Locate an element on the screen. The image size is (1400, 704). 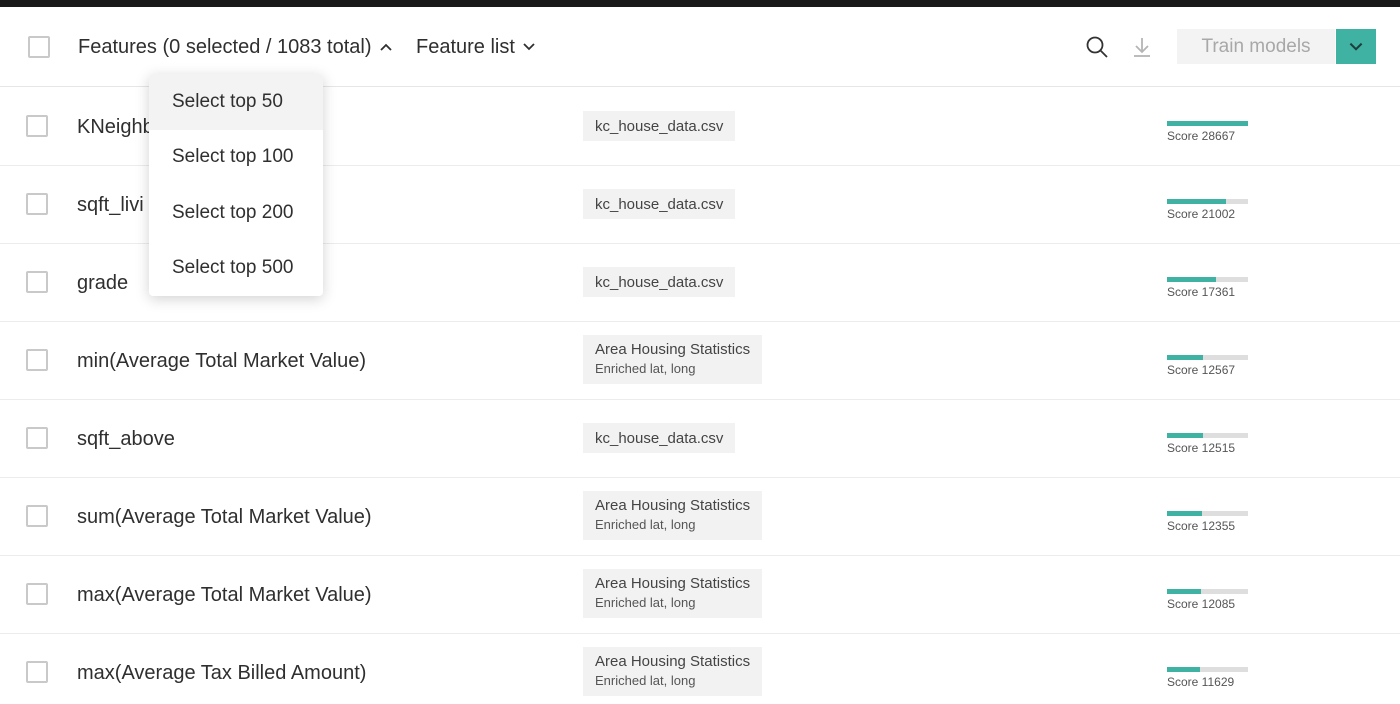
table-row: sqft_above kc_house_data.csv Score 12515 is located at coordinates (700, 439).